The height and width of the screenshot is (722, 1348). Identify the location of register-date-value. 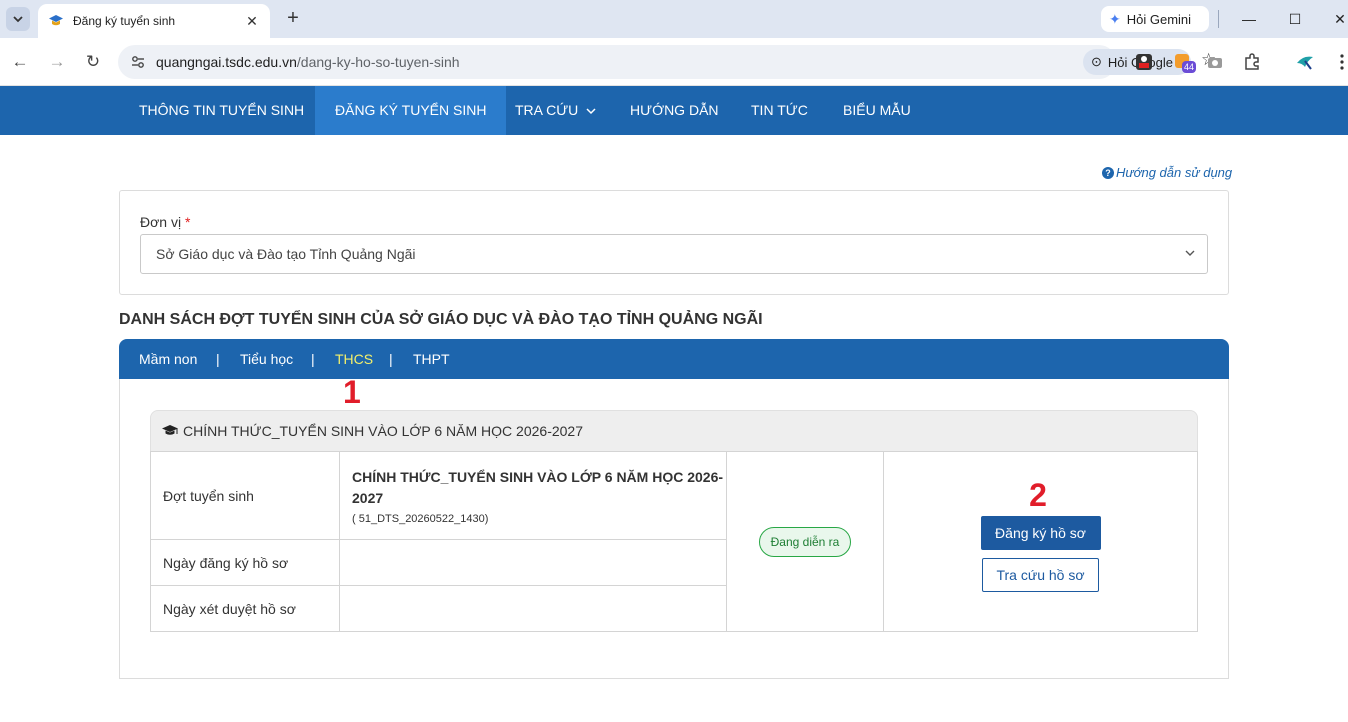
(533, 562).